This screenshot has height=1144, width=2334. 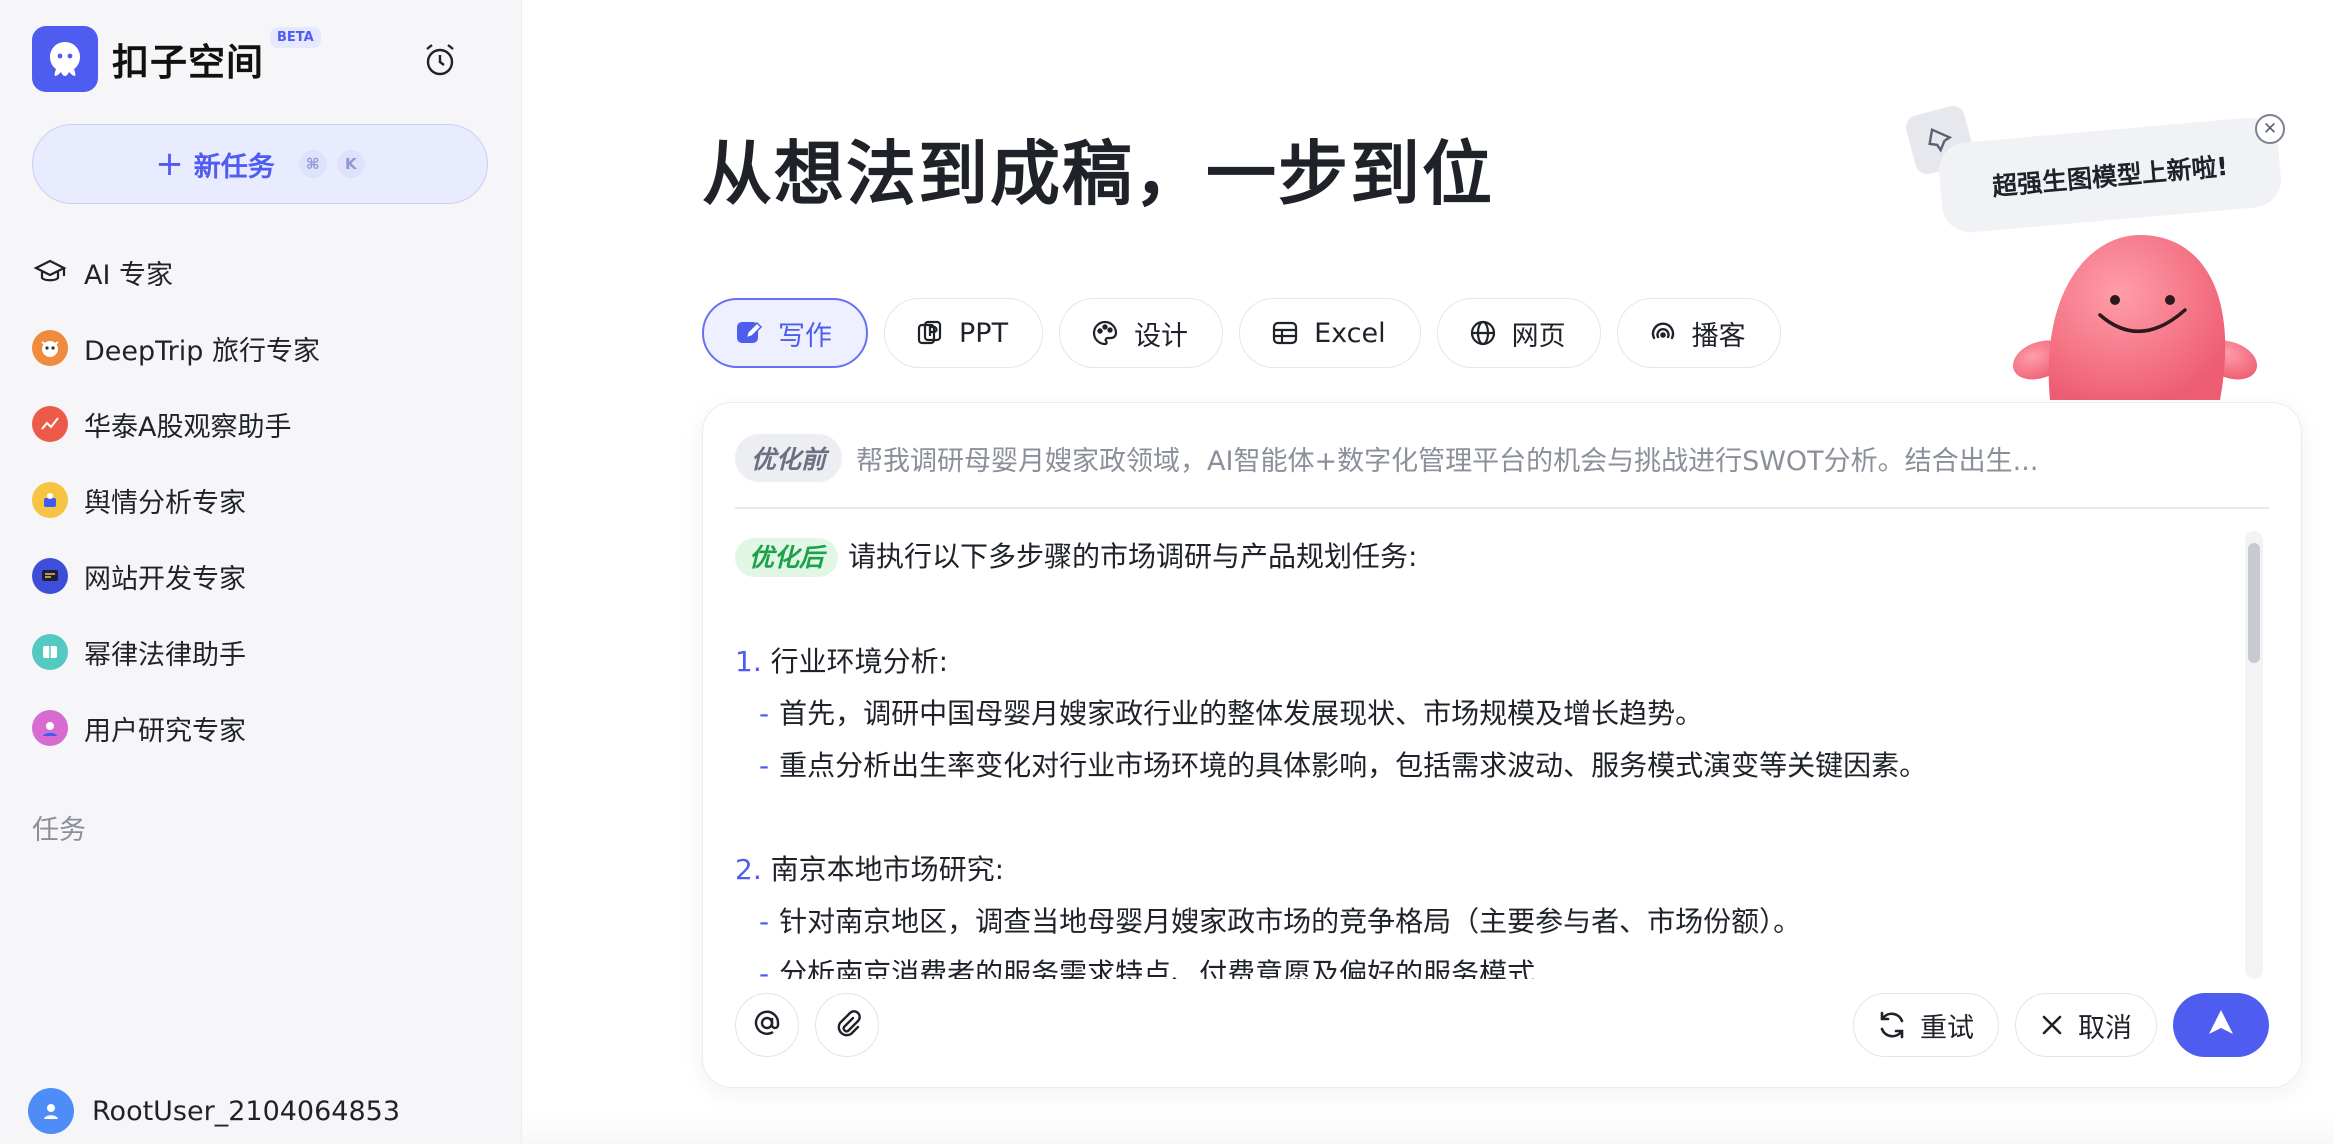 I want to click on retry-button: 重试, so click(x=1926, y=1025).